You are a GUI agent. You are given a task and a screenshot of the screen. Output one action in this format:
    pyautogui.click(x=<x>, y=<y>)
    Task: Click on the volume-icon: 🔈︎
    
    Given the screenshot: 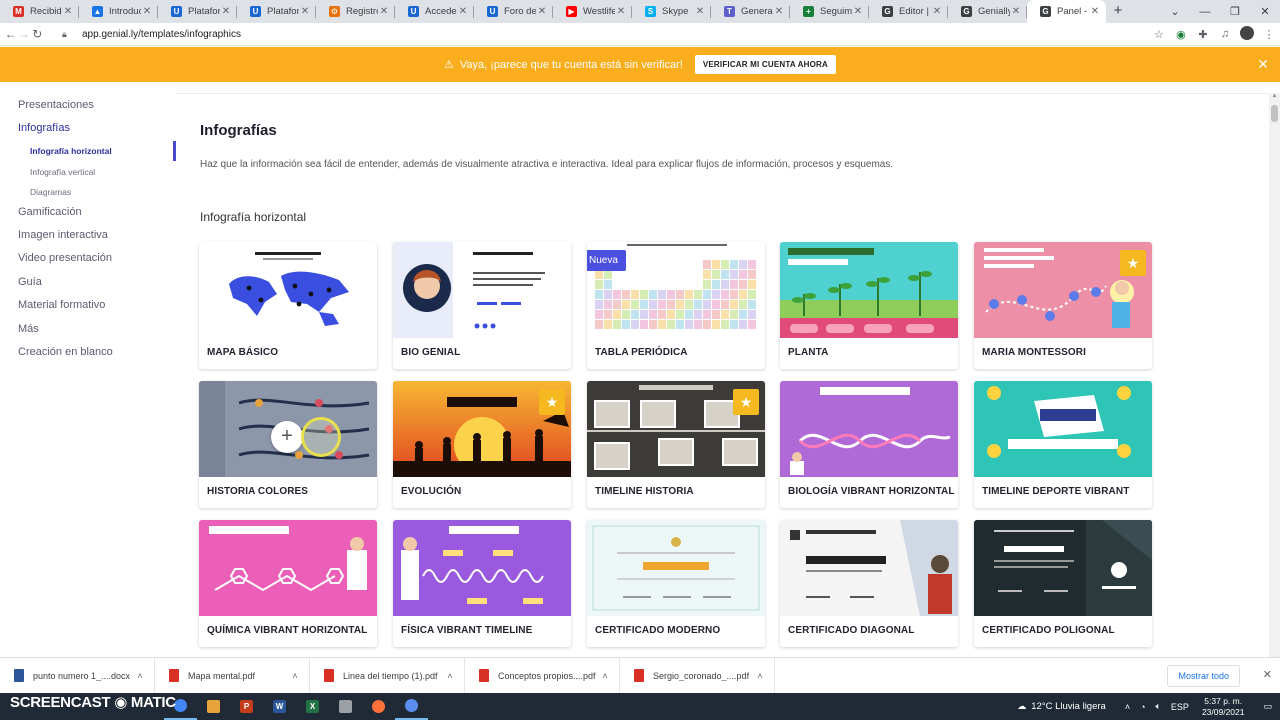 What is the action you would take?
    pyautogui.click(x=1158, y=706)
    